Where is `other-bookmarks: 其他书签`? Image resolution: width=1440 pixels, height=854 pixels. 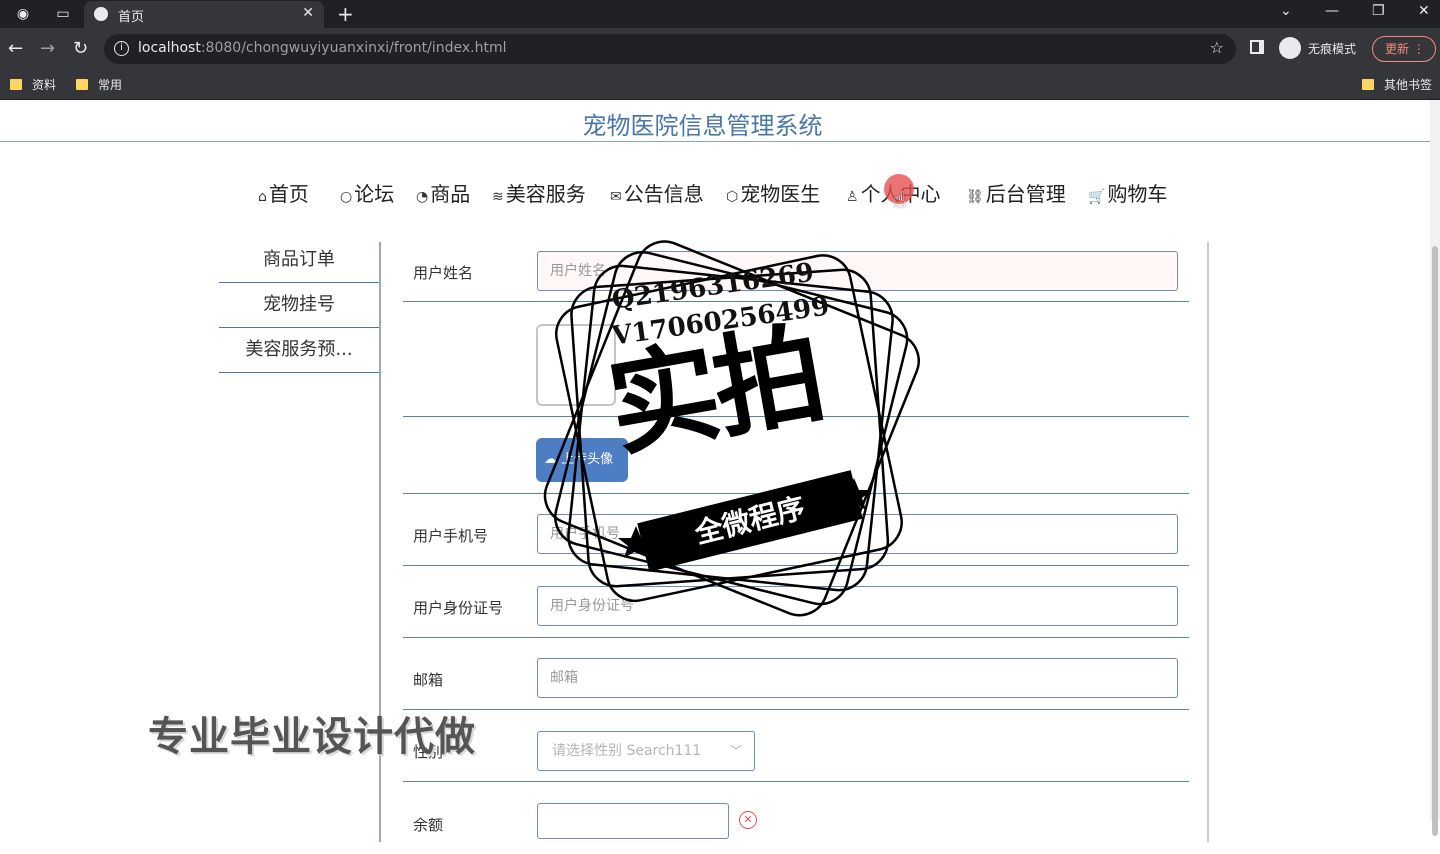
other-bookmarks: 其他书签 is located at coordinates (1397, 84).